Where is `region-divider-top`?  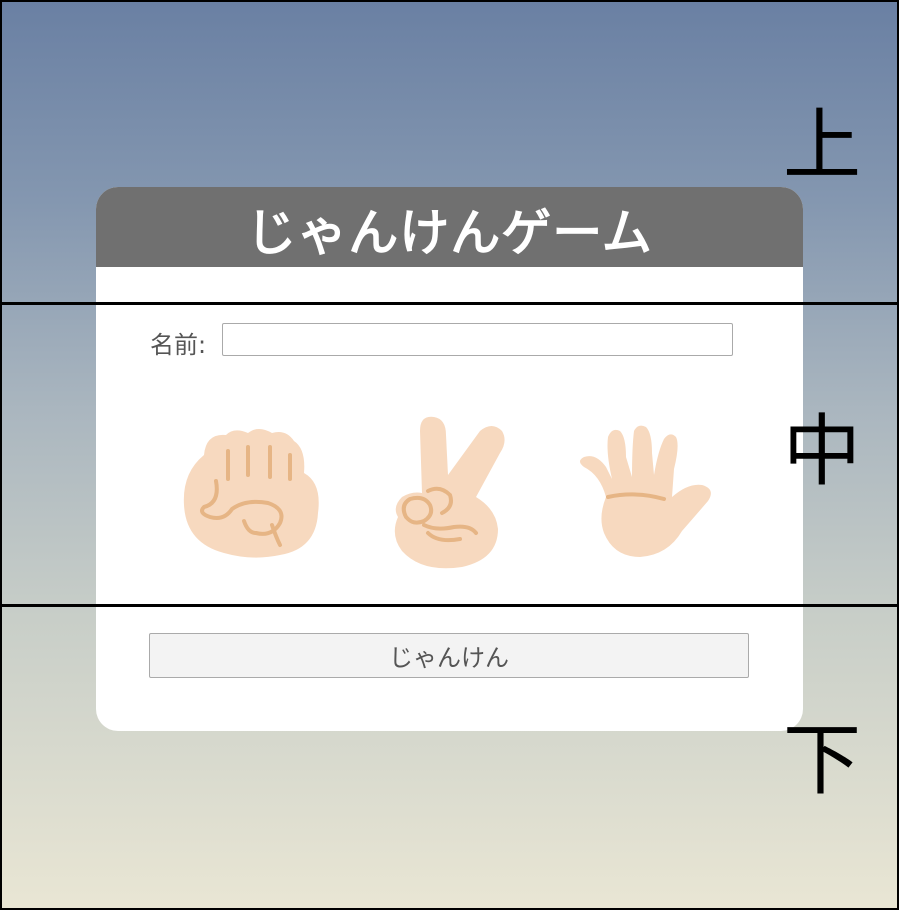 region-divider-top is located at coordinates (449, 303).